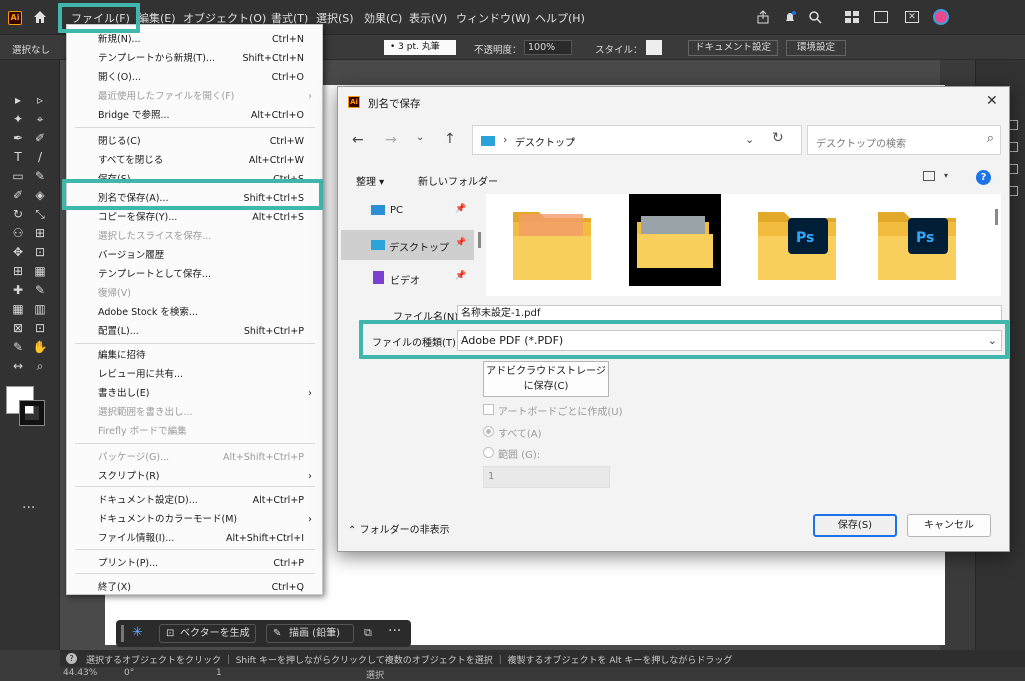  I want to click on nav-item-desktop: デスクトップ 📌, so click(407, 245).